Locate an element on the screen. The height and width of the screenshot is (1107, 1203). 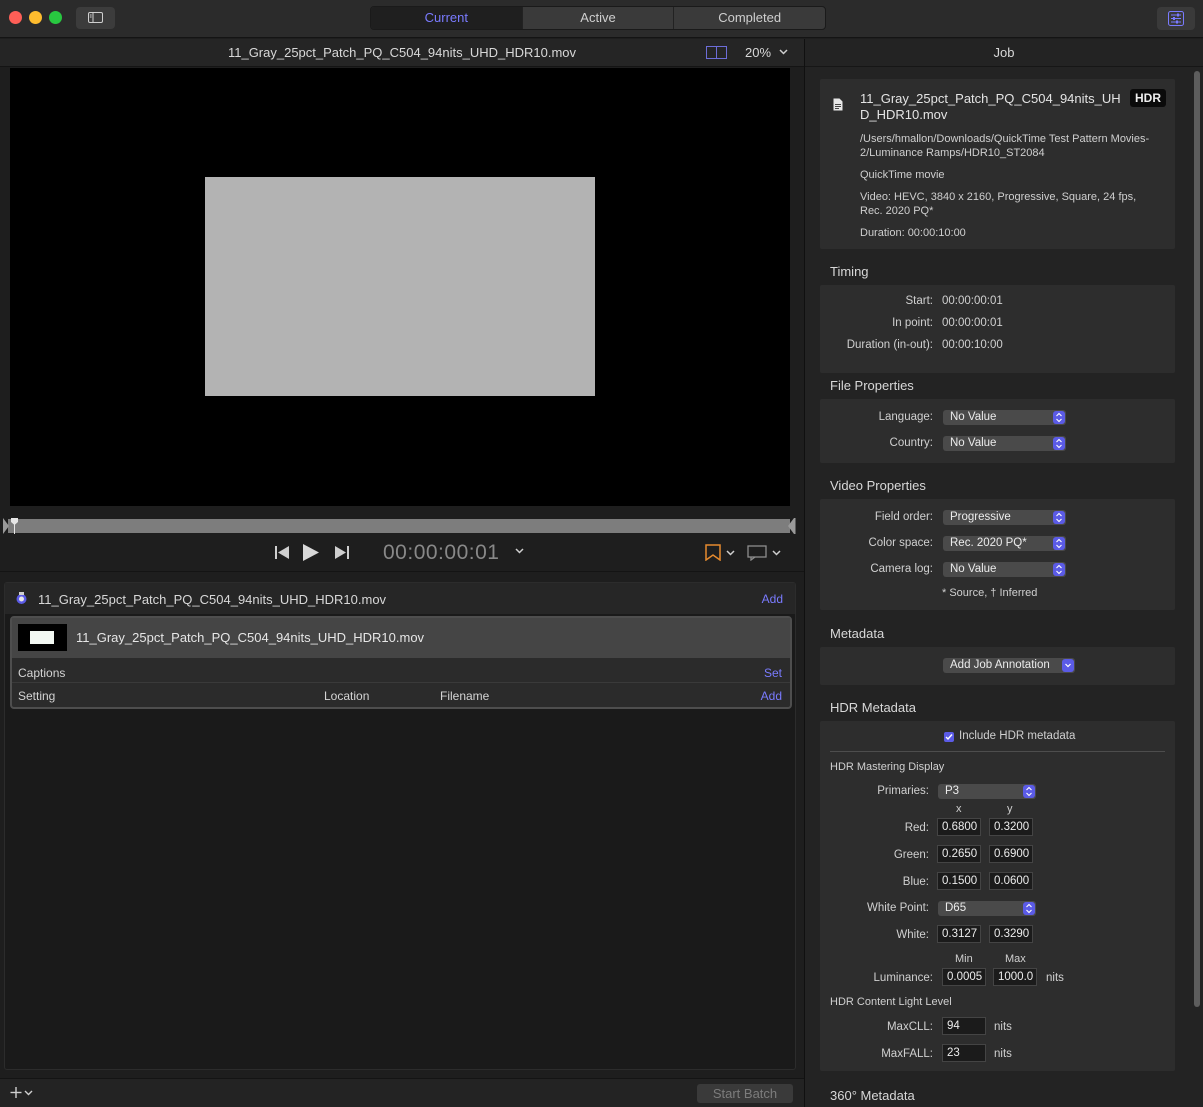
marker-button is located at coordinates (721, 554).